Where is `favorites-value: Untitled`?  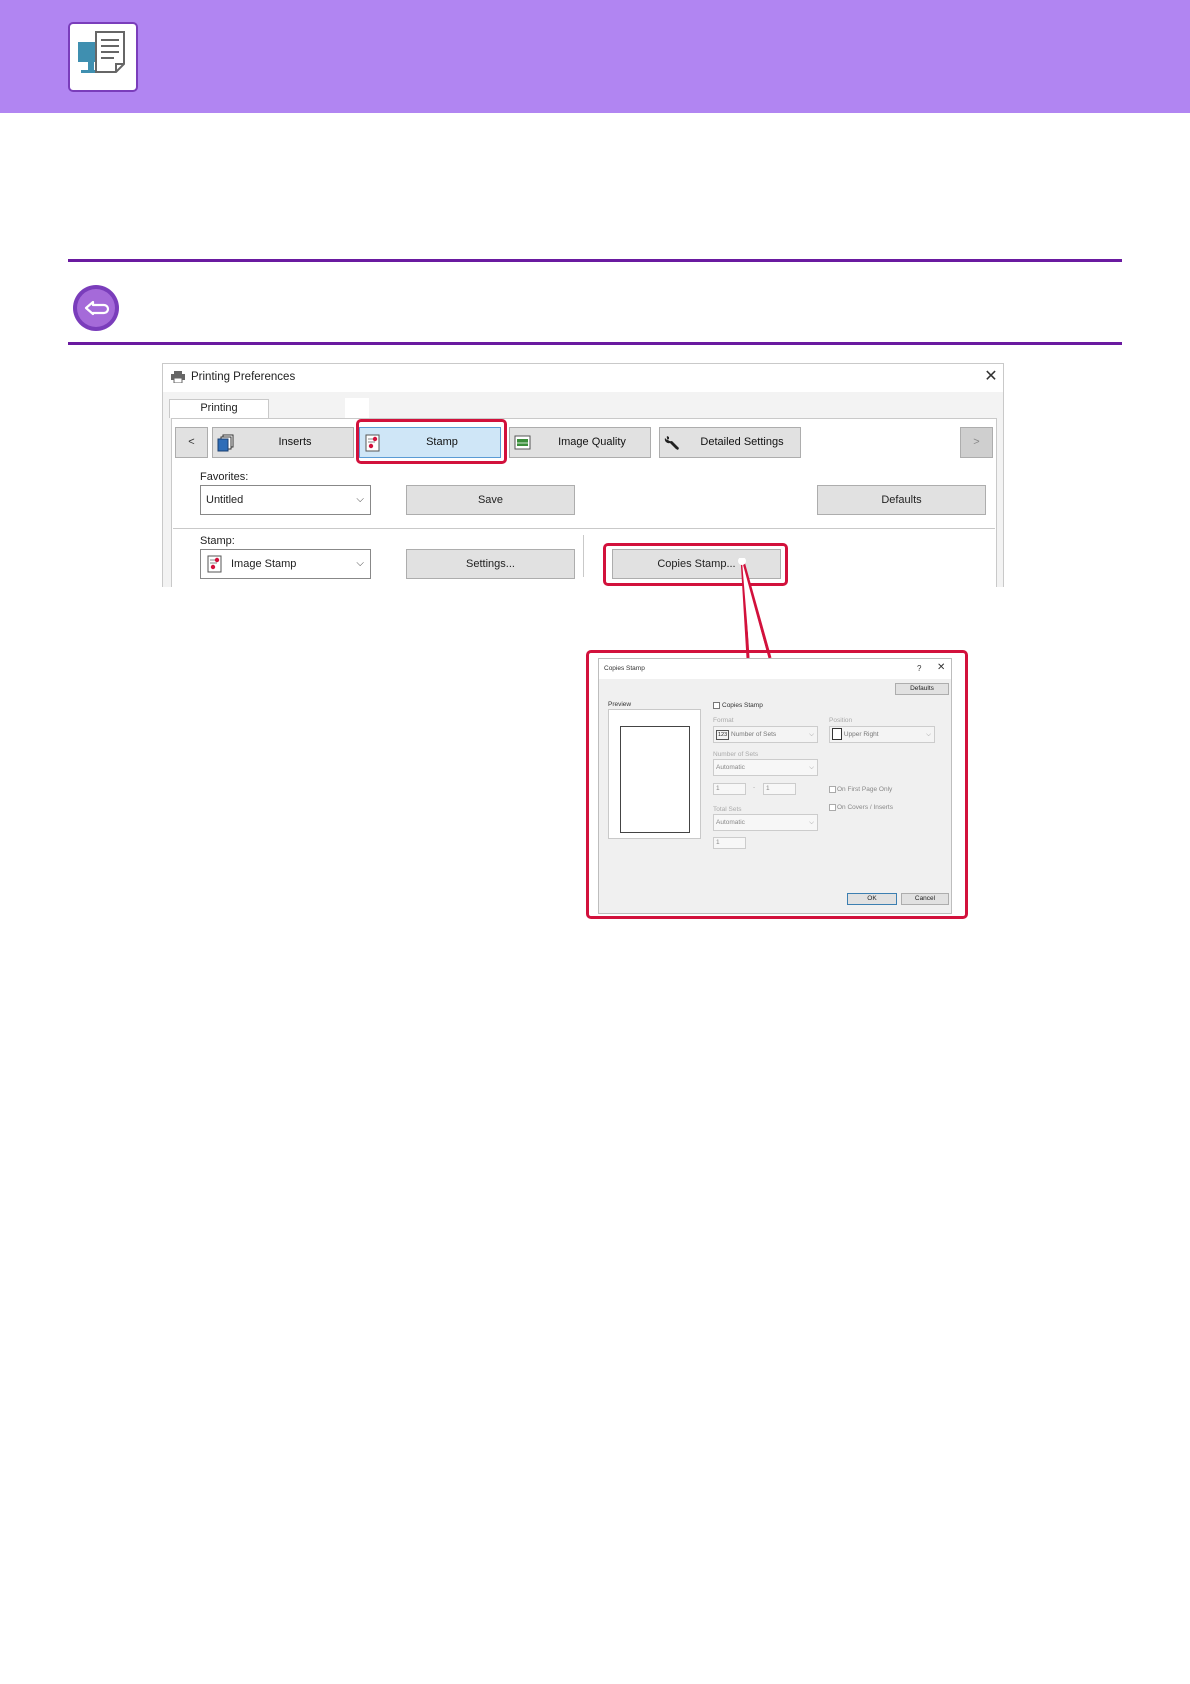 favorites-value: Untitled is located at coordinates (225, 500).